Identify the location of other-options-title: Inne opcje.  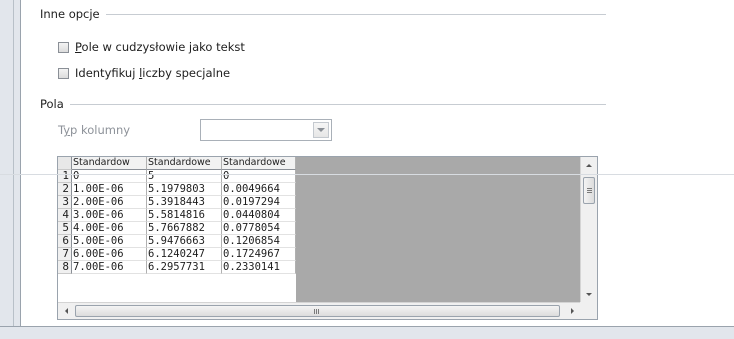
(70, 14).